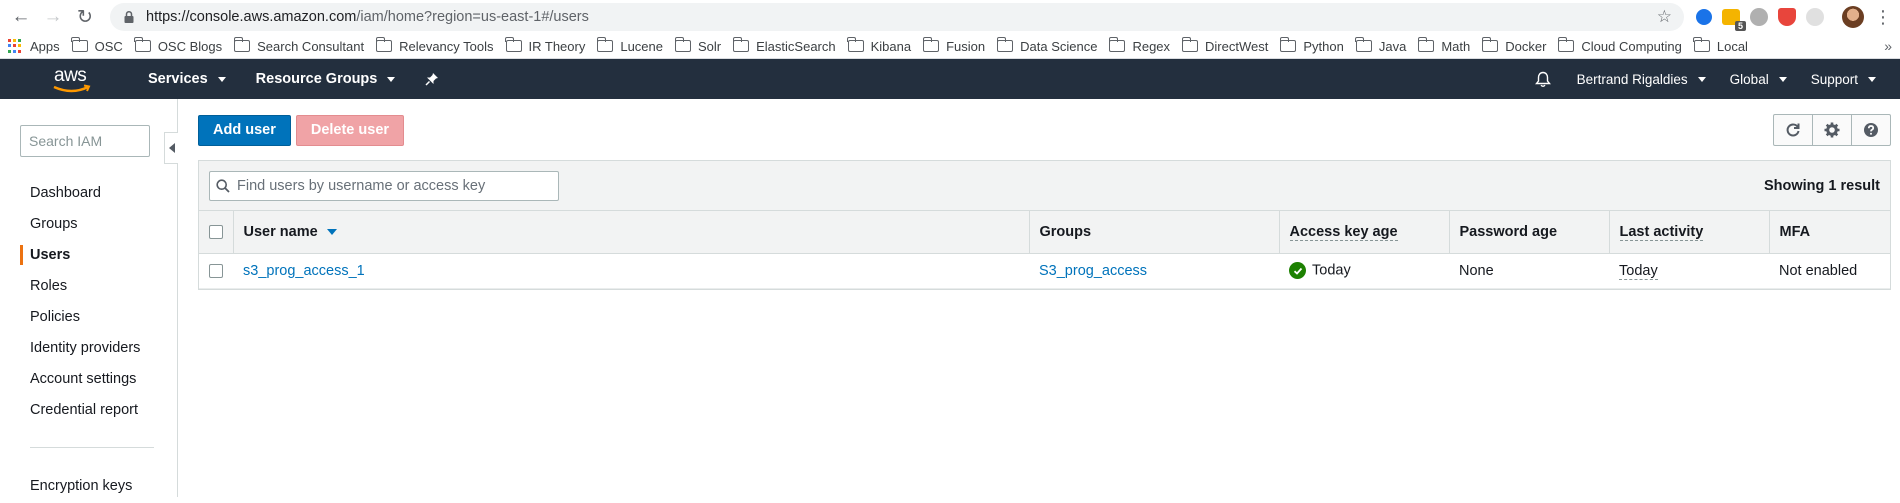 Image resolution: width=1900 pixels, height=503 pixels. Describe the element at coordinates (53, 17) in the screenshot. I see `forward-icon: →` at that location.